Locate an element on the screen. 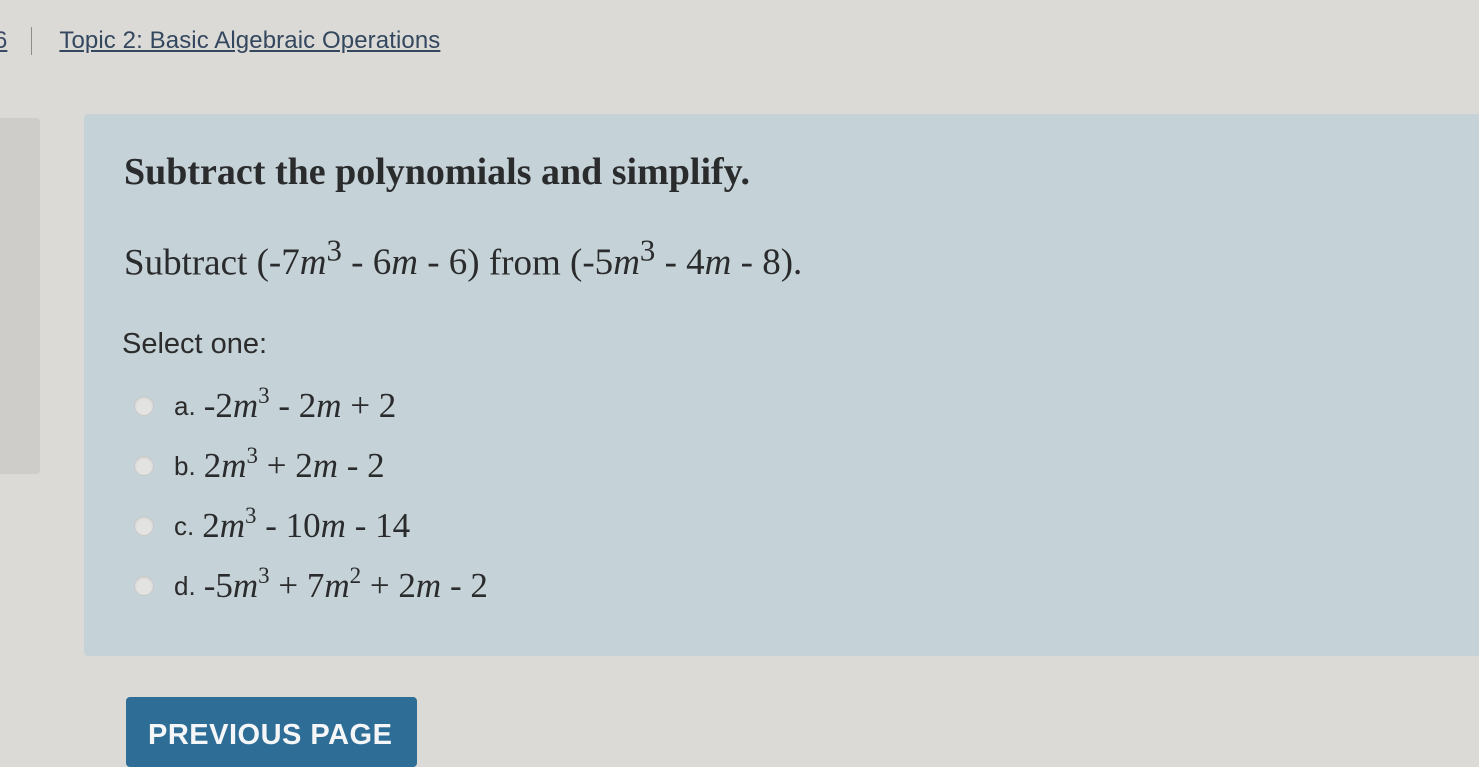  prompt-word: Subtract is located at coordinates (186, 263).